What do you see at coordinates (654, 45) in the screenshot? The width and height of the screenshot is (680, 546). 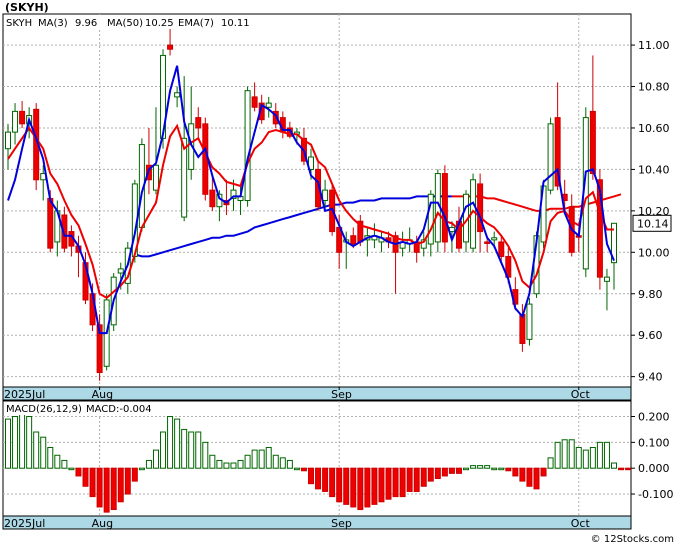 I see `price-tick-label: 11.00` at bounding box center [654, 45].